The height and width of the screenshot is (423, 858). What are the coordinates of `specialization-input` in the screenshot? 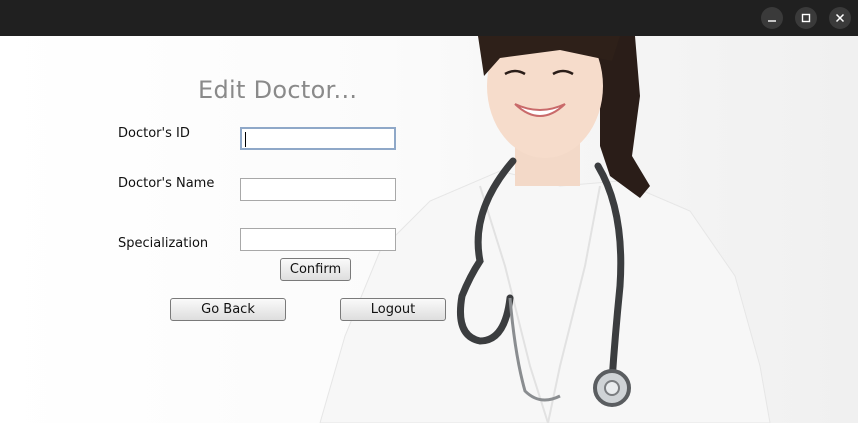 It's located at (318, 239).